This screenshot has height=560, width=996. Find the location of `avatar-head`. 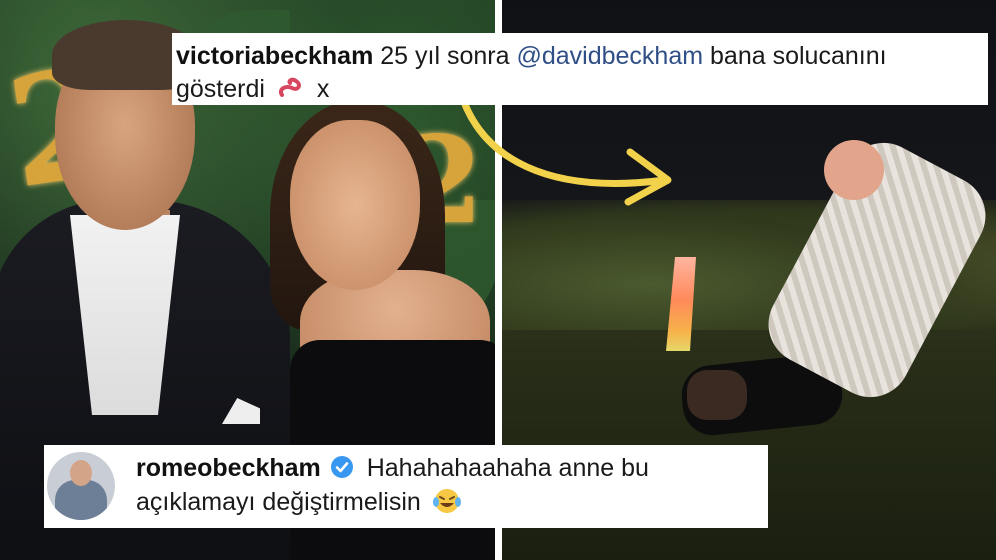

avatar-head is located at coordinates (81, 473).